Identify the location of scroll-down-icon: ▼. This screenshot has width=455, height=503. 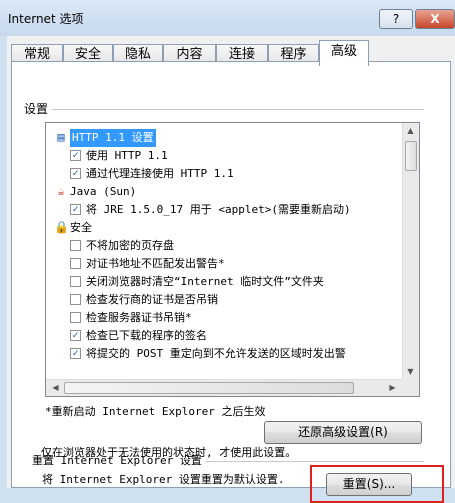
(410, 371).